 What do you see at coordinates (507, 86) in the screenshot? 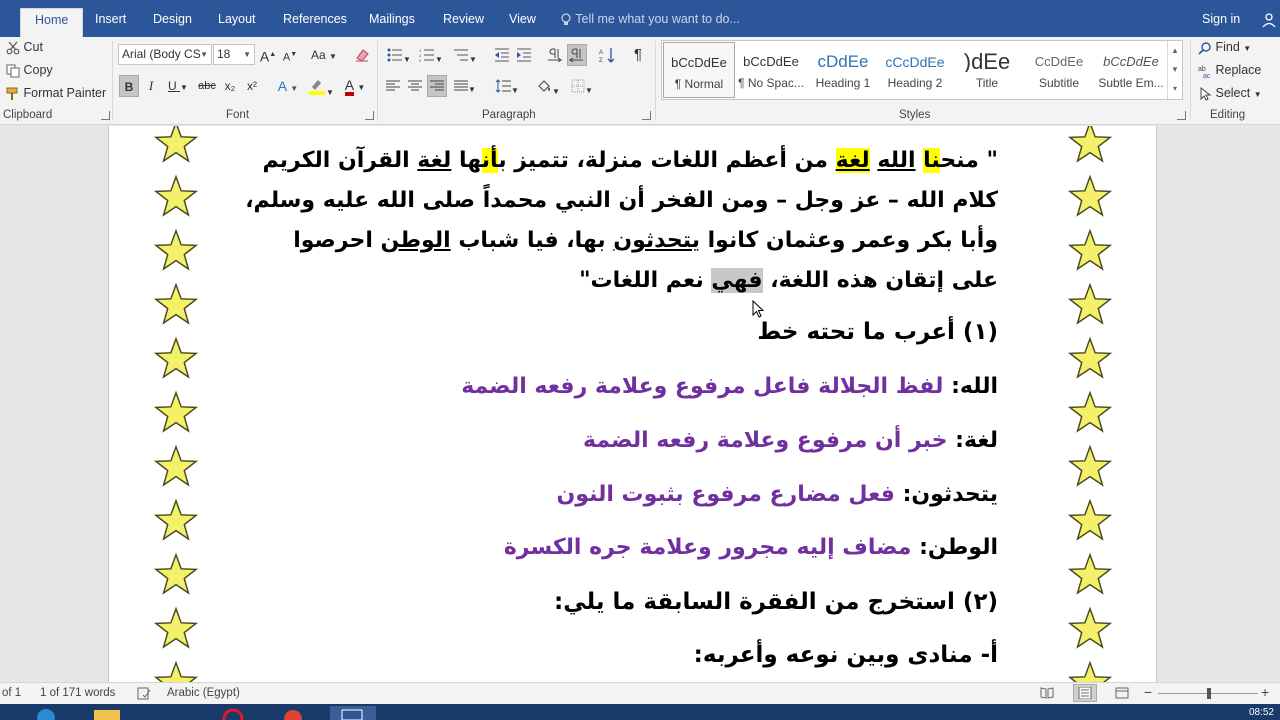
I see `line-spacing-button: ▼` at bounding box center [507, 86].